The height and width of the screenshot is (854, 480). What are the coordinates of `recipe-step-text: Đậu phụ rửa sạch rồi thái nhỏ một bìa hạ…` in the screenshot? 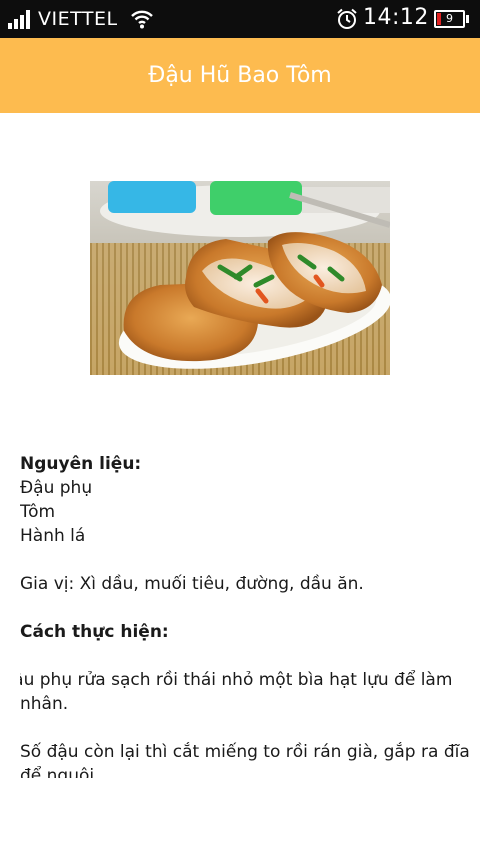 It's located at (236, 692).